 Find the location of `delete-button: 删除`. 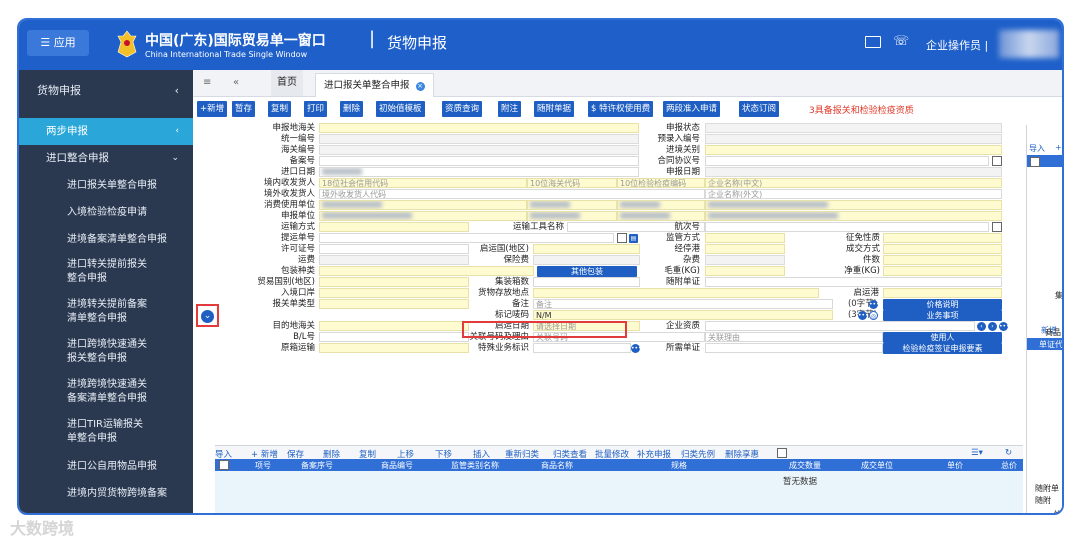

delete-button: 删除 is located at coordinates (352, 109).